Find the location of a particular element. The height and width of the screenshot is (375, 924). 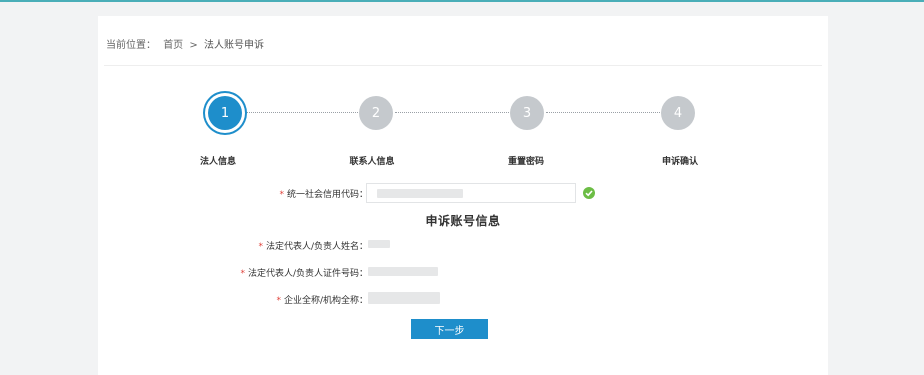

org-name-label: * 企业全称/机构全称： is located at coordinates (322, 301).